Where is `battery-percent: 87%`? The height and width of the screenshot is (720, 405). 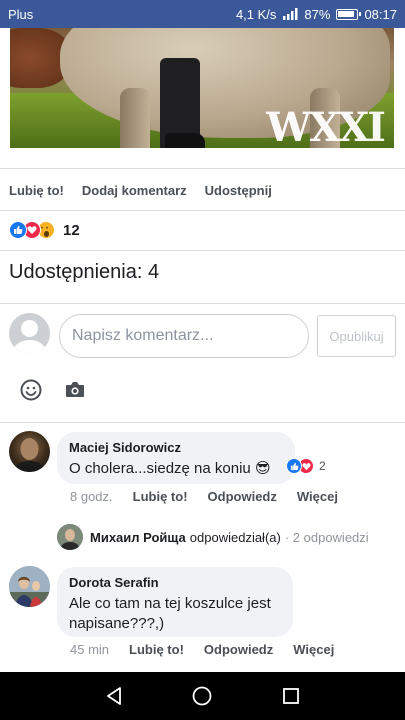
battery-percent: 87% is located at coordinates (317, 14).